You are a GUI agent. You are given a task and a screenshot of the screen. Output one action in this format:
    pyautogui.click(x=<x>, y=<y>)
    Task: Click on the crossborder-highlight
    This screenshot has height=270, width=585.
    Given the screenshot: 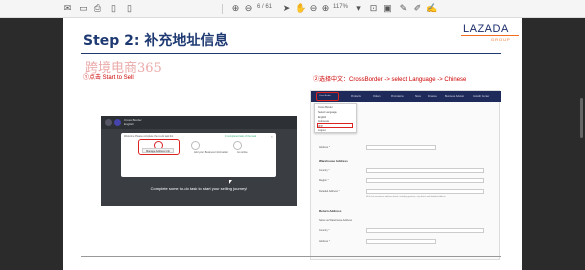 What is the action you would take?
    pyautogui.click(x=327, y=96)
    